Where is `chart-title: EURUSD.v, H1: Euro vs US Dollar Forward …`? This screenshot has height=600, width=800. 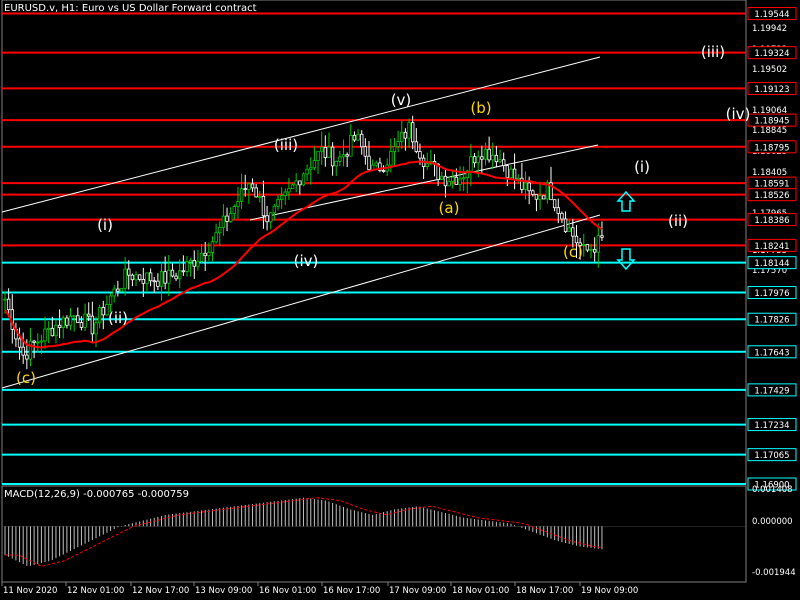
chart-title: EURUSD.v, H1: Euro vs US Dollar Forward … is located at coordinates (130, 8).